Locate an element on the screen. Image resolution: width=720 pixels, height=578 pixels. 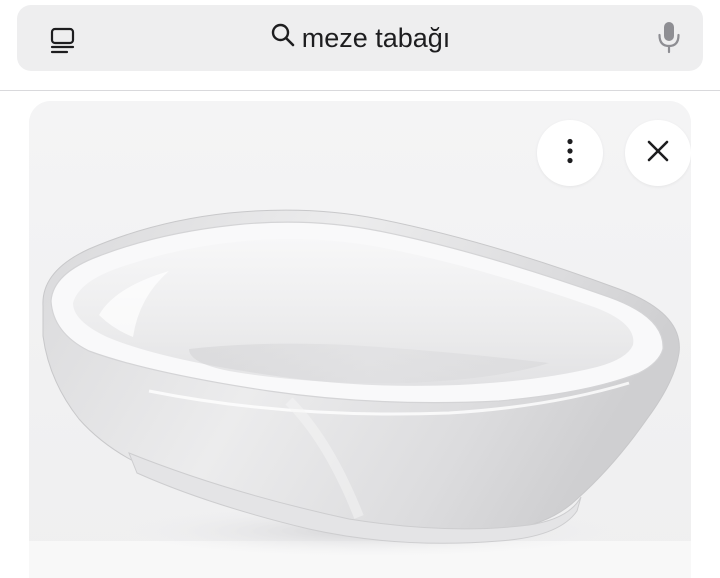
voice-search-button is located at coordinates (669, 39).